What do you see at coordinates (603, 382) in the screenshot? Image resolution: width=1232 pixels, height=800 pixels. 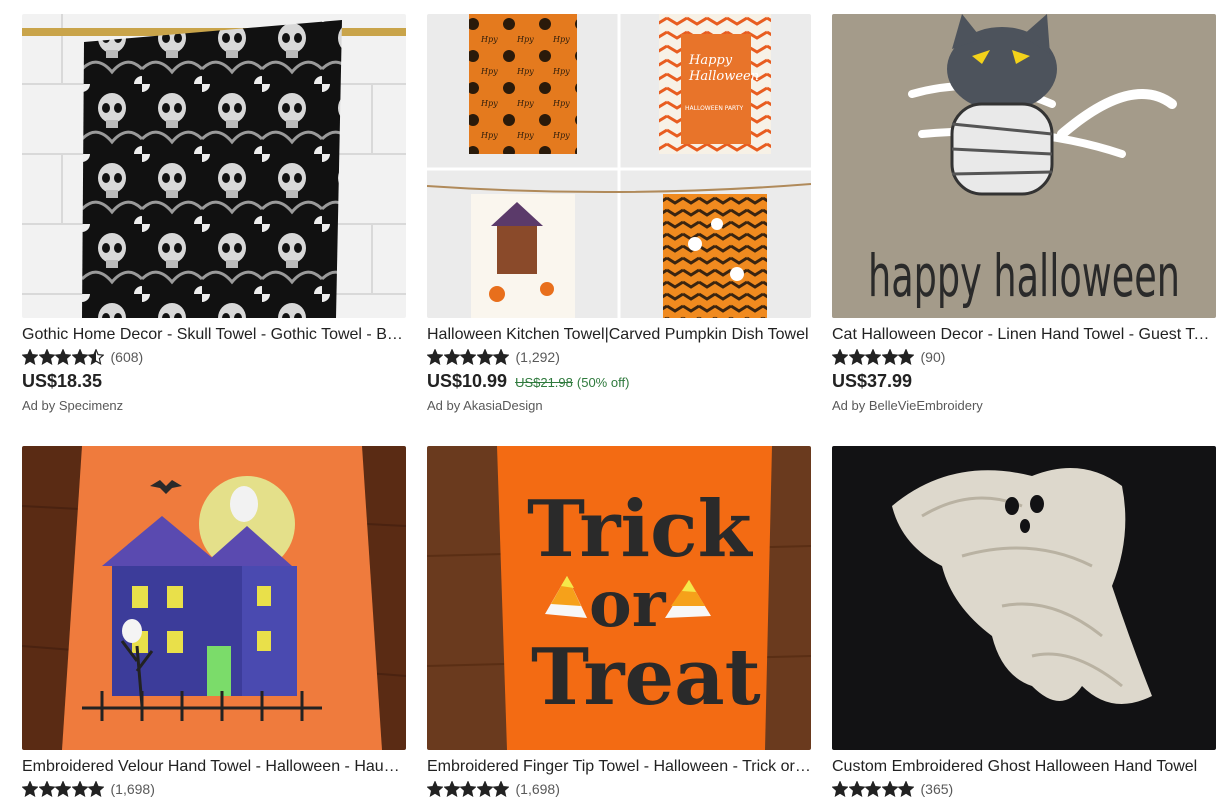 I see `discount-badge: (50% off)` at bounding box center [603, 382].